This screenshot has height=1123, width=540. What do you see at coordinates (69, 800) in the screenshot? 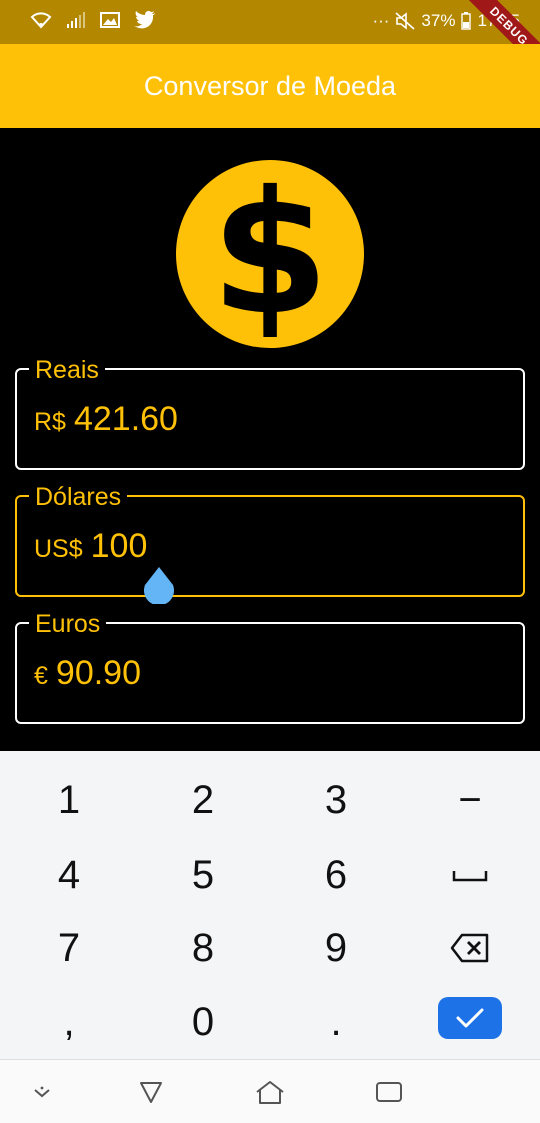
I see `key-1: 1` at bounding box center [69, 800].